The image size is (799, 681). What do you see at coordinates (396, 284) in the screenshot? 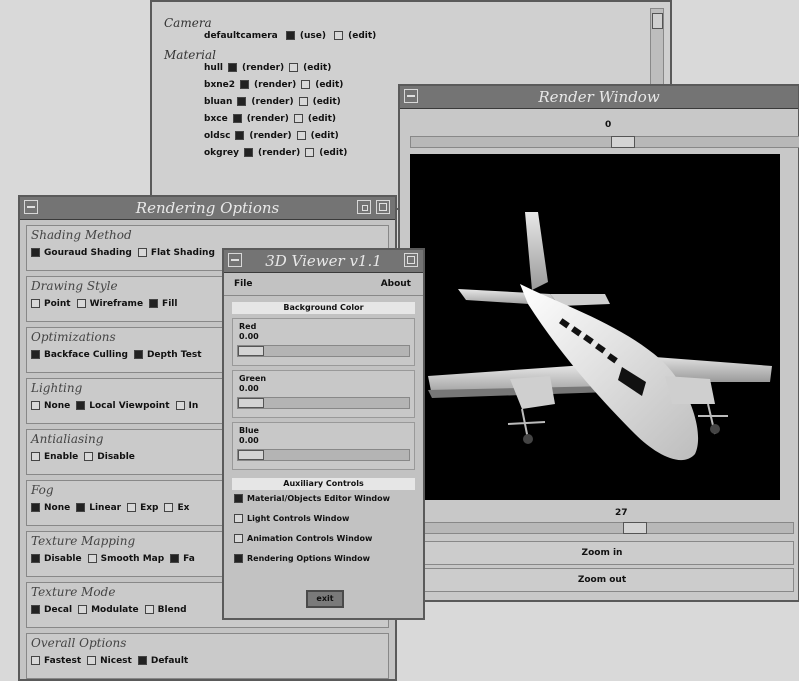
I see `about-menu: About` at bounding box center [396, 284].